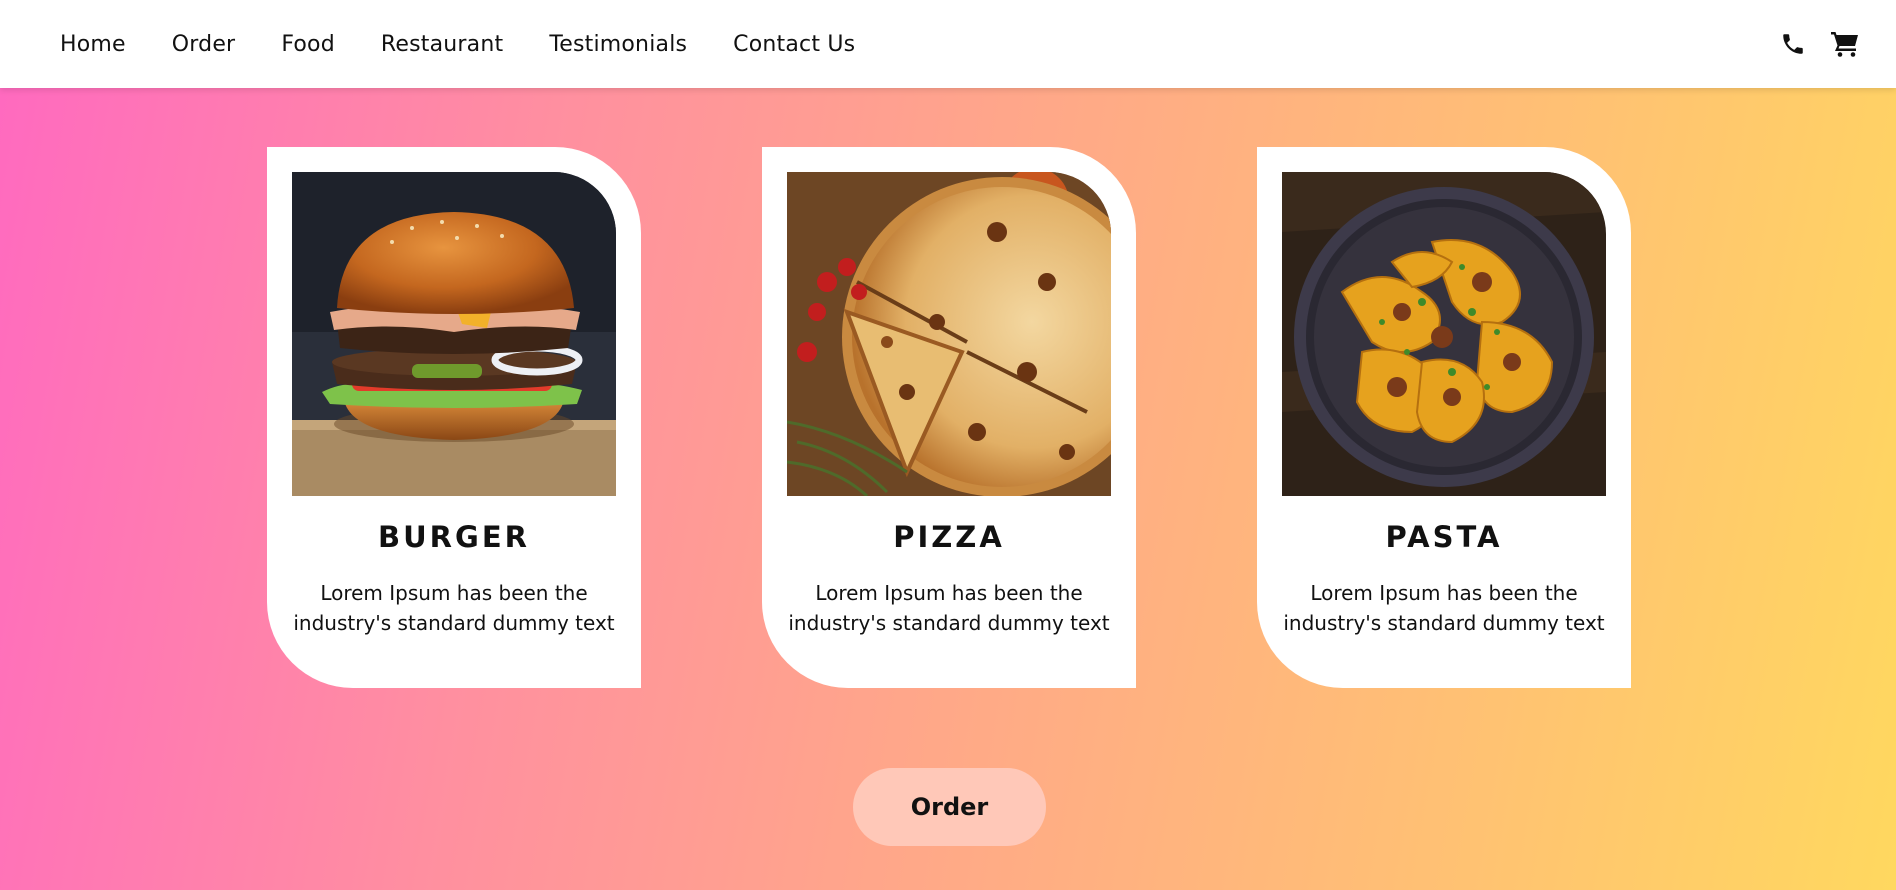  Describe the element at coordinates (949, 807) in the screenshot. I see `order-button: Order` at that location.